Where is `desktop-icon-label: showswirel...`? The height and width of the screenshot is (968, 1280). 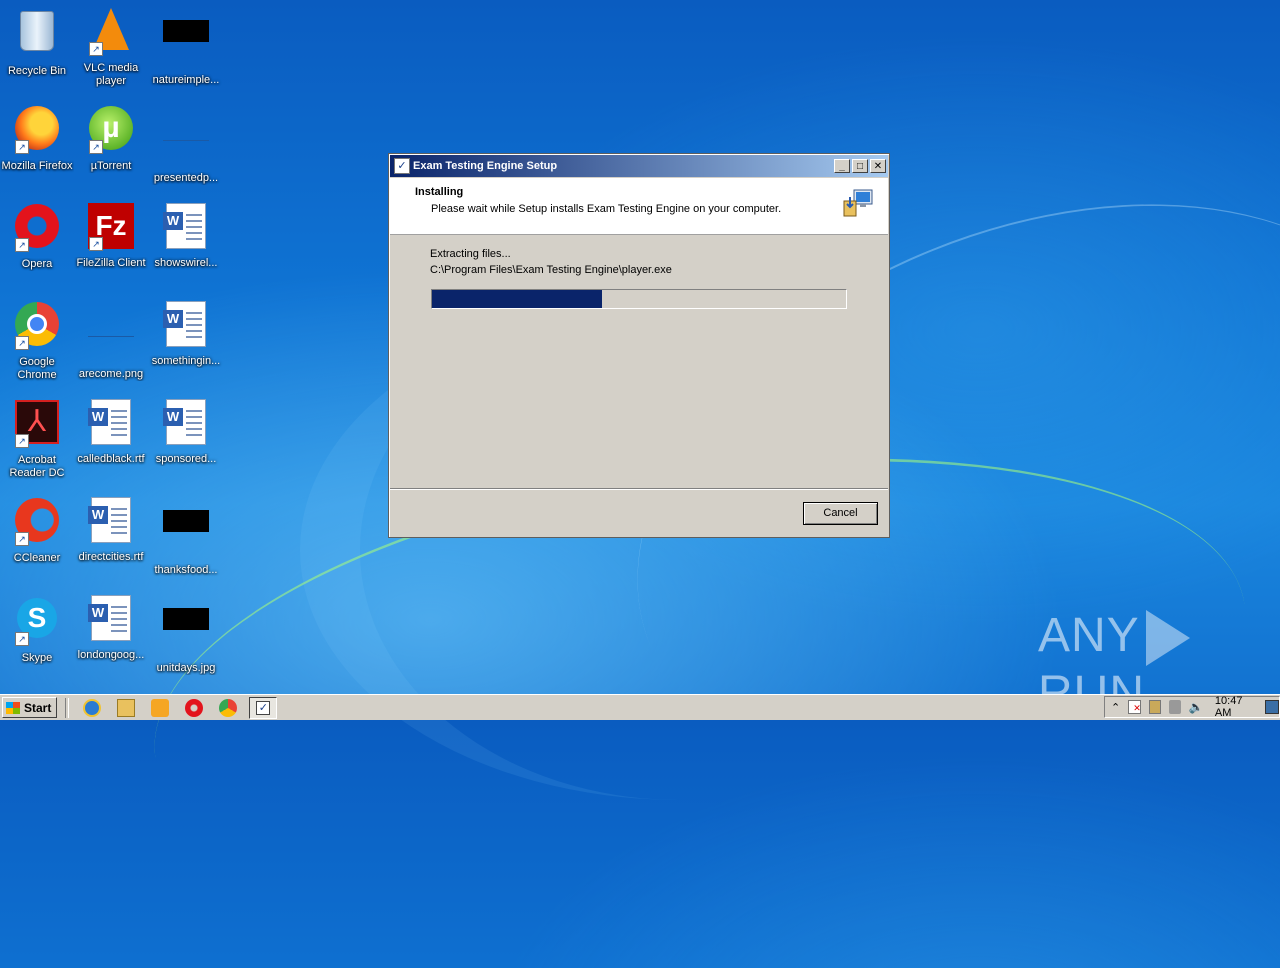
desktop-icon-label: showswirel... is located at coordinates (186, 263).